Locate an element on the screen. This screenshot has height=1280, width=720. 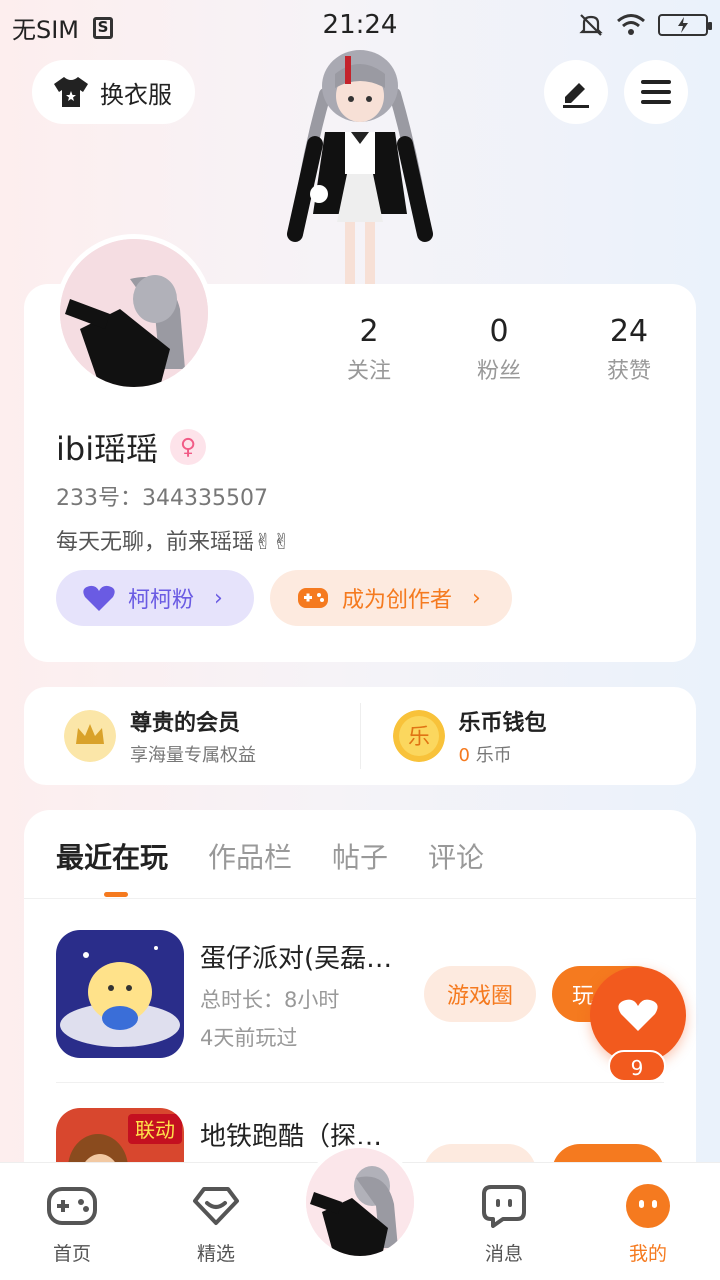
nav-home: 首页 is located at coordinates (72, 1224).